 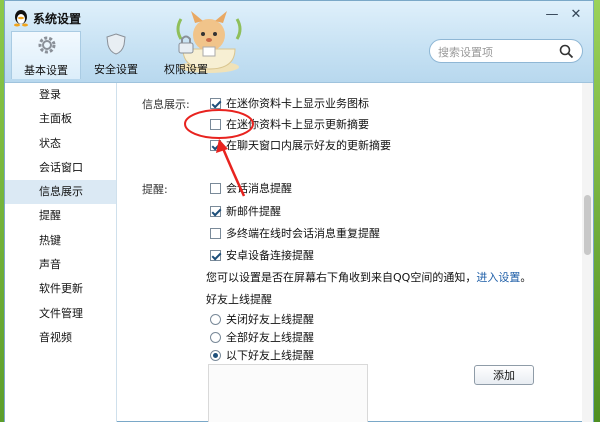 I want to click on friend-online-label: 好友上线提醒, so click(x=239, y=299).